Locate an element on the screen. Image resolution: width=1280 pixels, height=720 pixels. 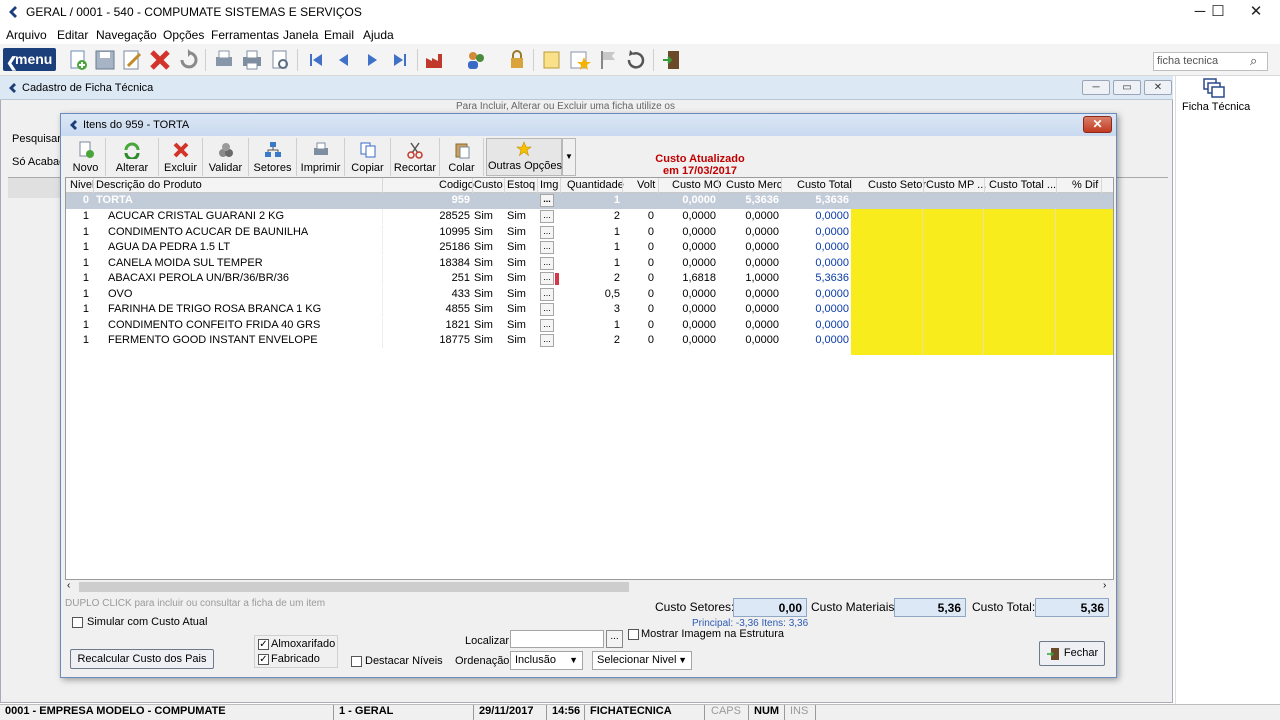
ficha-tecnica-shortcut: Ficha Técnica is located at coordinates (1216, 107).